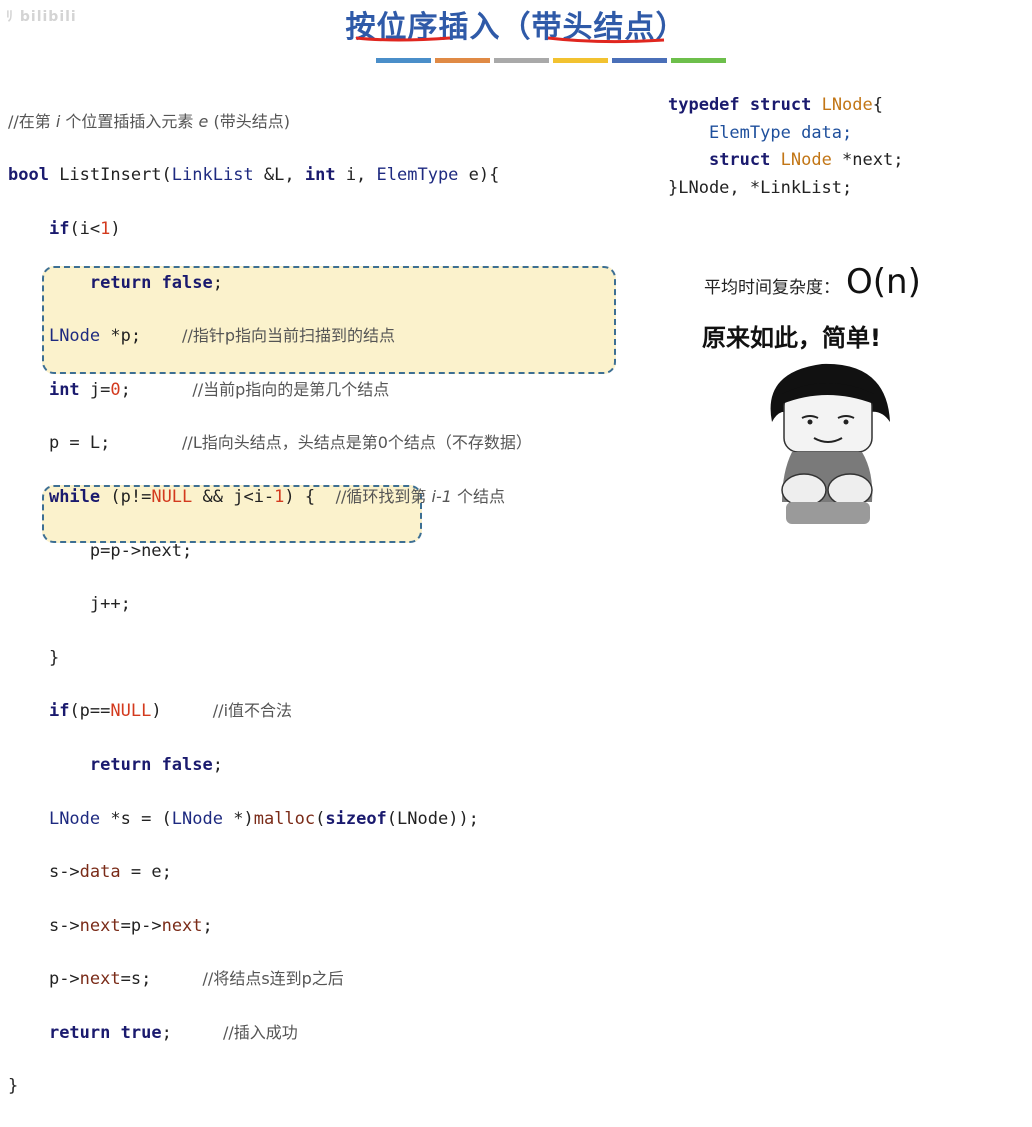 This screenshot has width=1032, height=1127. I want to click on code-line: int j=0; //当前p指向的是第几个结点, so click(270, 390).